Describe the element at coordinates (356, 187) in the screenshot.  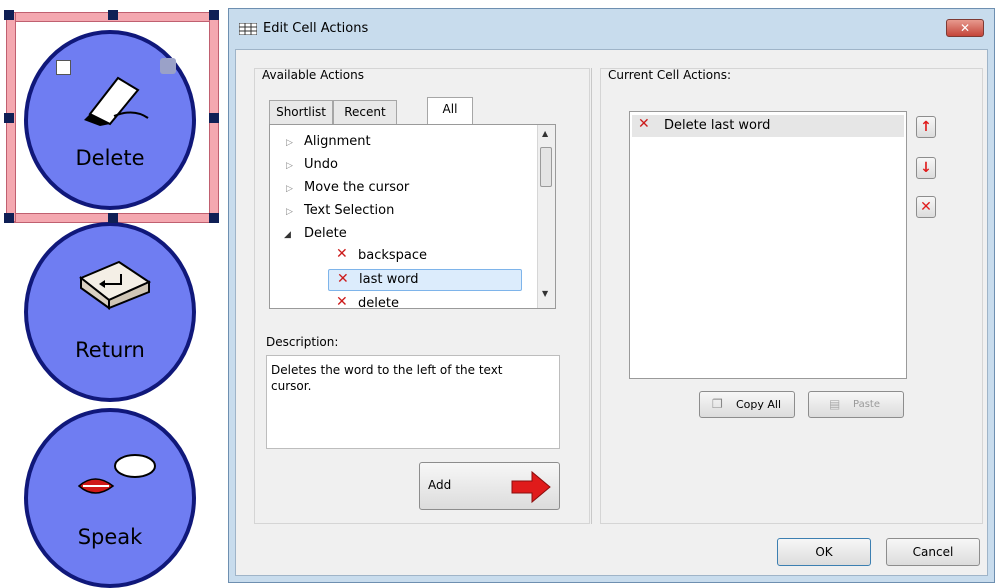
I see `tree-item-move-cursor: Move the cursor` at that location.